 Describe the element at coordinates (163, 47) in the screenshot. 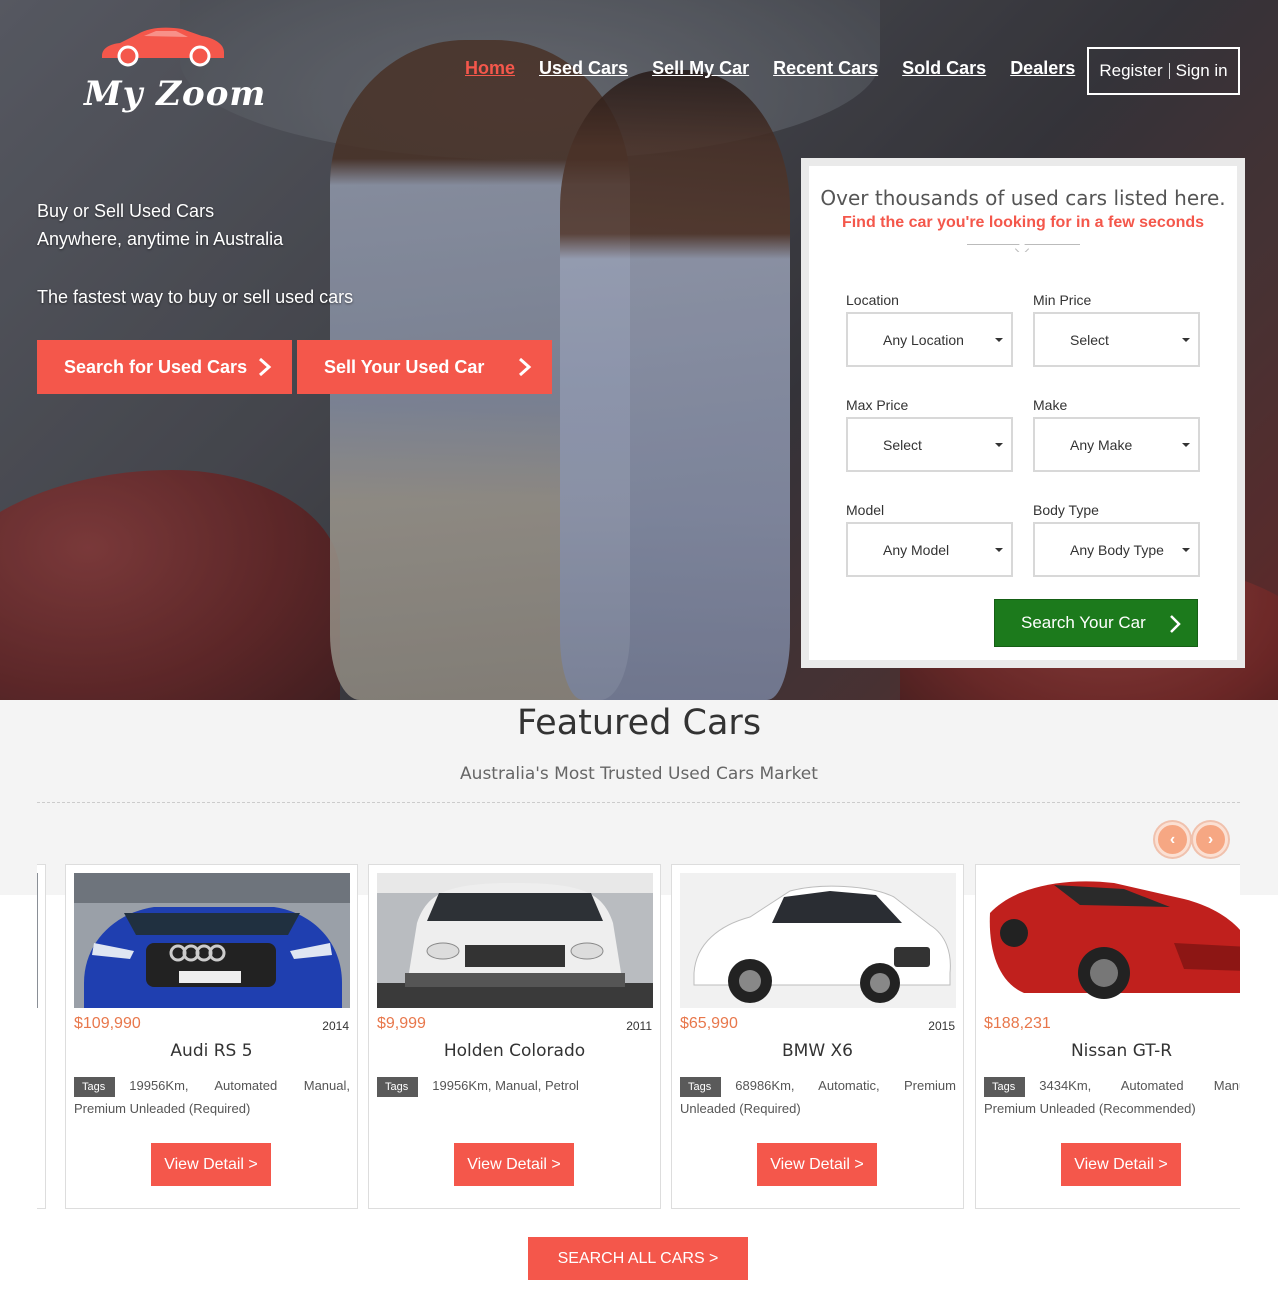

I see `car-logo-icon` at that location.